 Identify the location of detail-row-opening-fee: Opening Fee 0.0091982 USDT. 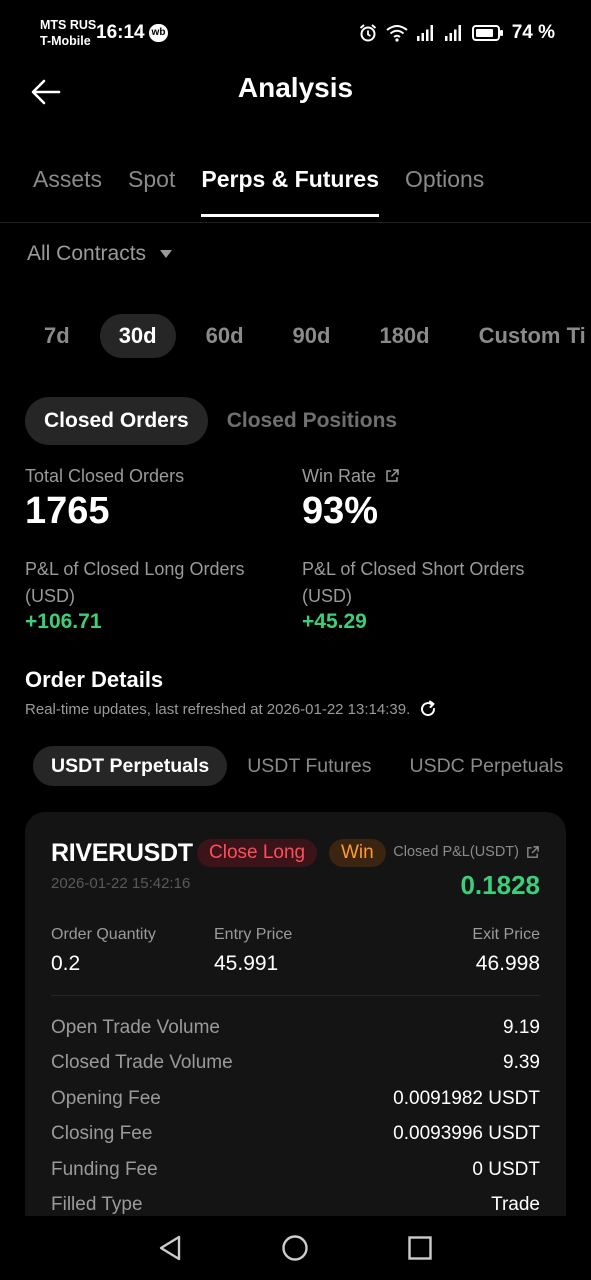
(295, 1099).